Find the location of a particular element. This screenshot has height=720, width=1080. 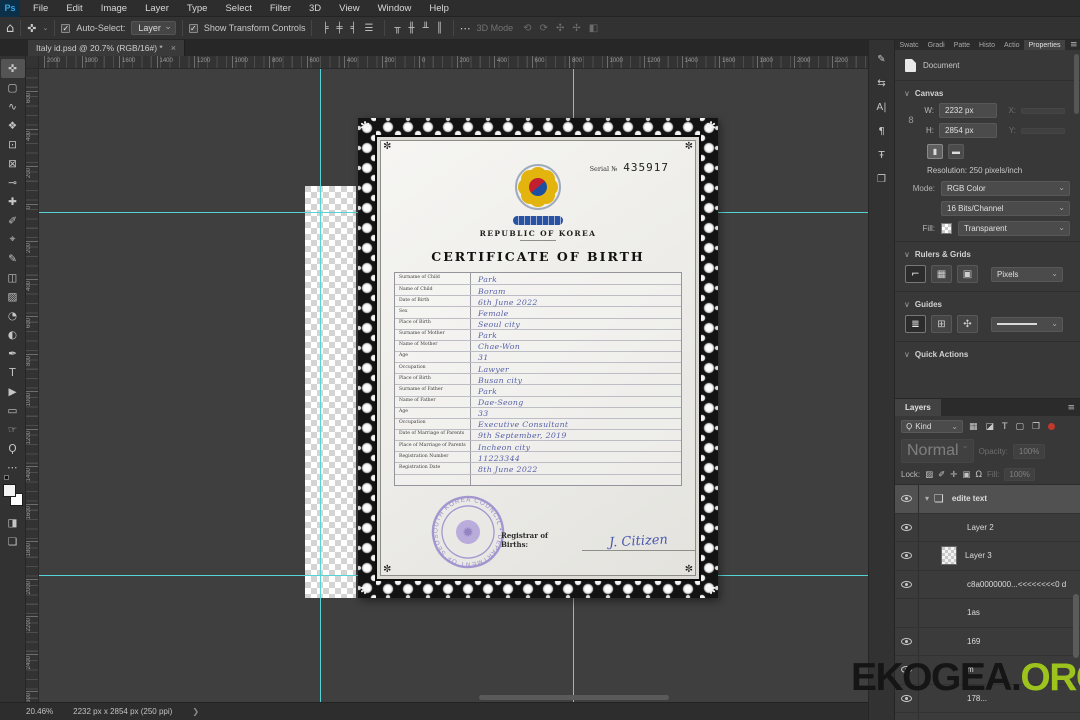

panel-tab: Actio is located at coordinates (1012, 45).